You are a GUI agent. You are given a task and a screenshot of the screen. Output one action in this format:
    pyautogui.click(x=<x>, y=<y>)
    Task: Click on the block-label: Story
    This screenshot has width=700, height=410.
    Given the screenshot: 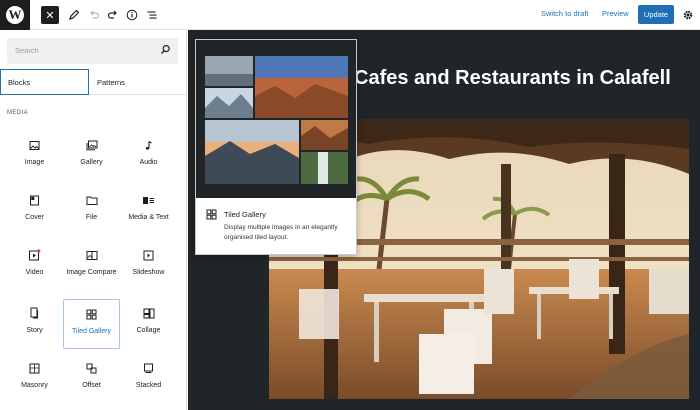 What is the action you would take?
    pyautogui.click(x=34, y=330)
    